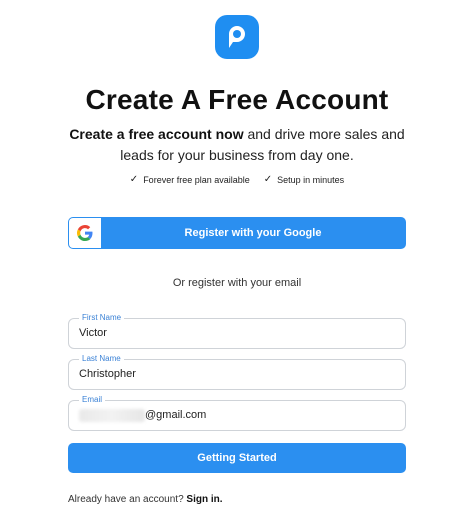 This screenshot has width=474, height=524. What do you see at coordinates (196, 179) in the screenshot?
I see `feature-label: Forever free plan available` at bounding box center [196, 179].